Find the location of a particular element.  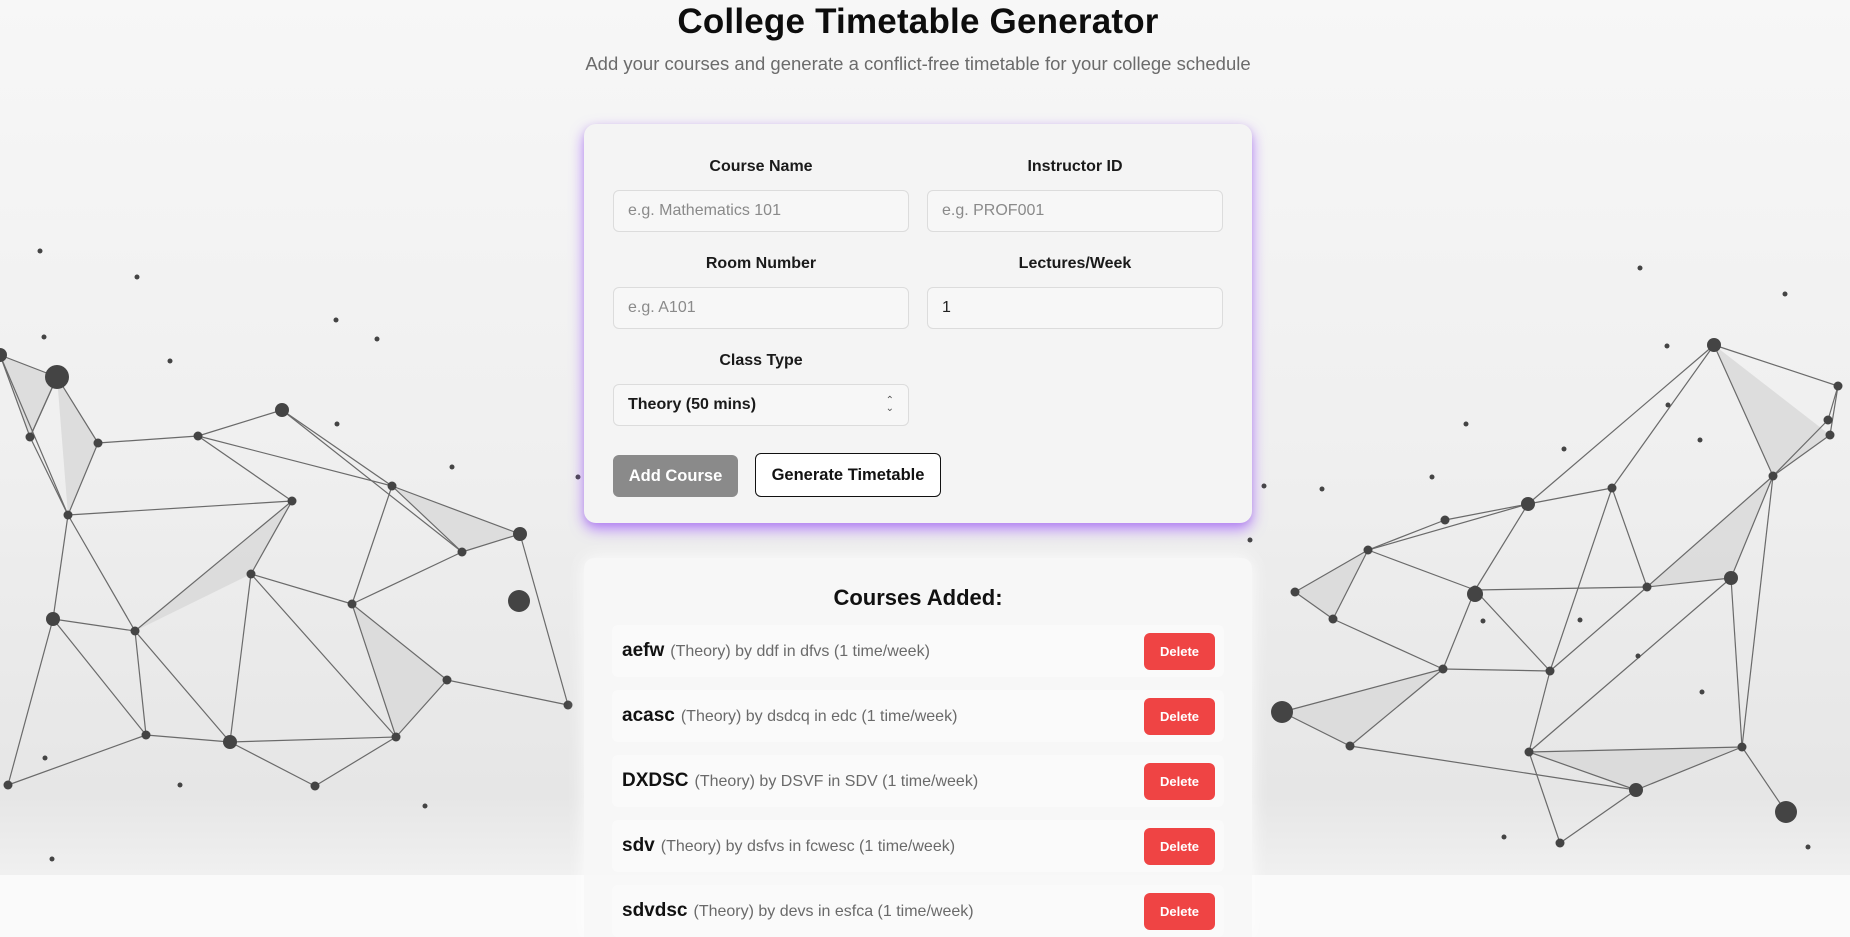

instructor-id-input is located at coordinates (1075, 211).